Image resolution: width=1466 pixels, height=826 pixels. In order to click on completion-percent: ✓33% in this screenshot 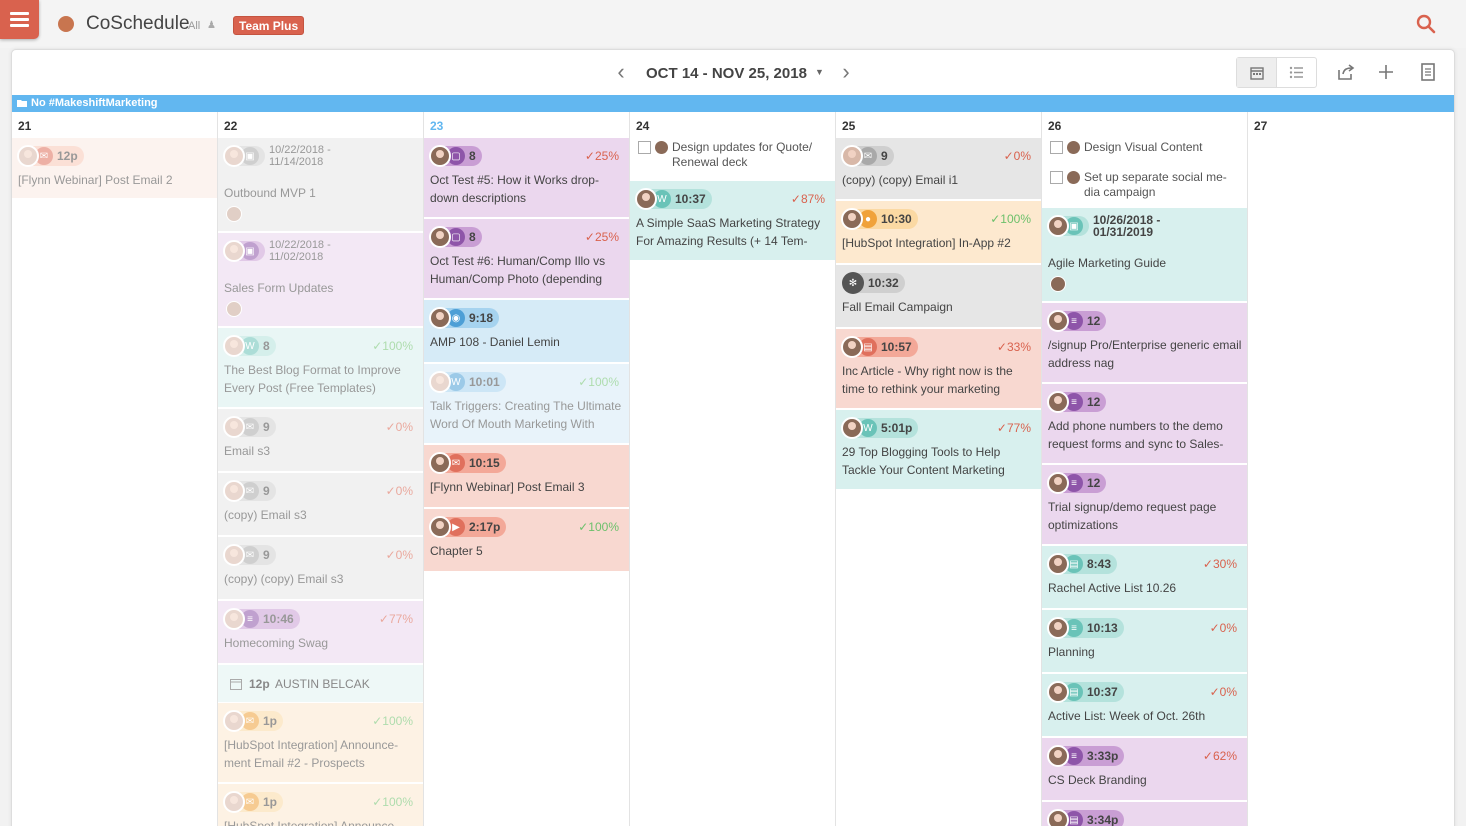, I will do `click(1013, 347)`.